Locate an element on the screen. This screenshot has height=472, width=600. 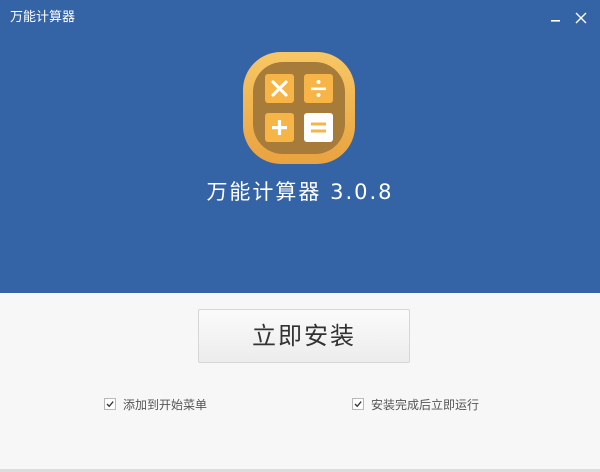
minimize-button is located at coordinates (556, 18).